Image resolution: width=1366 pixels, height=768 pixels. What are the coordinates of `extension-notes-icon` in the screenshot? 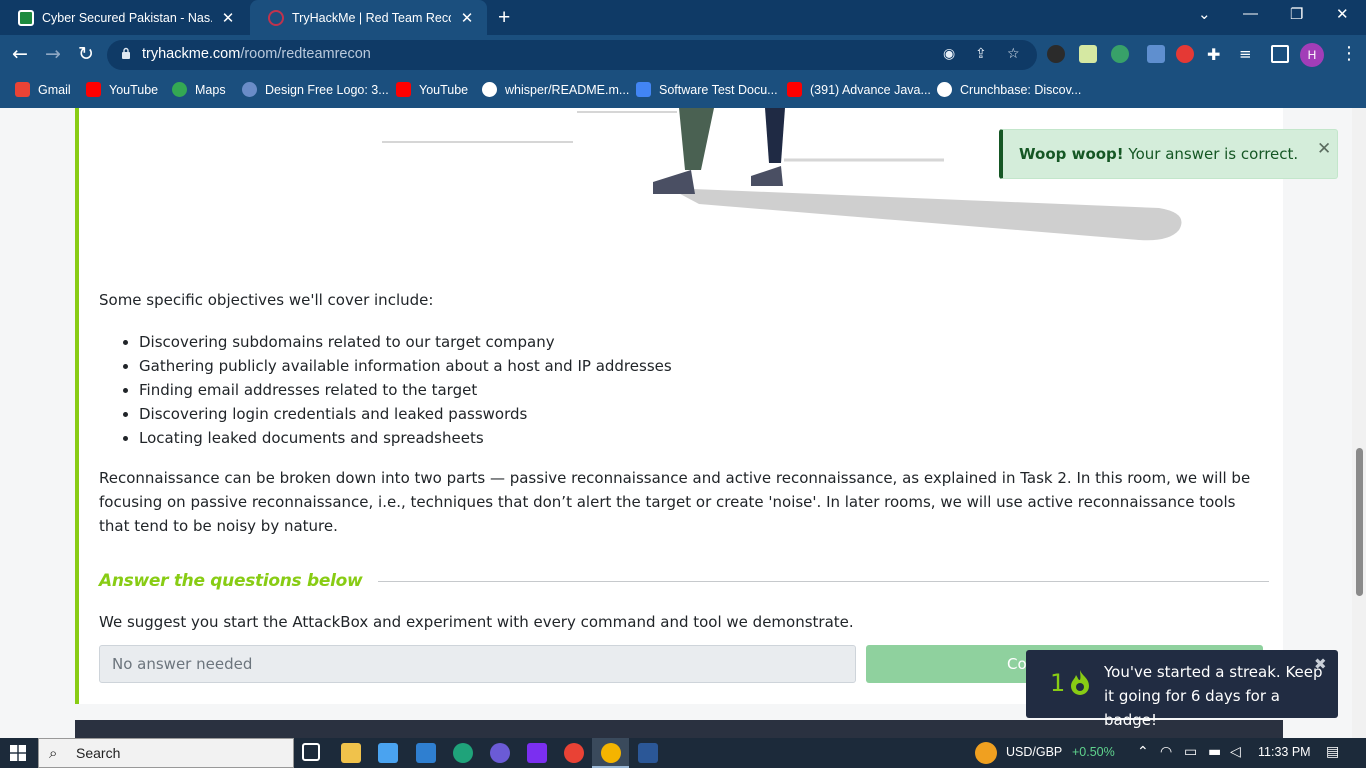 It's located at (1088, 54).